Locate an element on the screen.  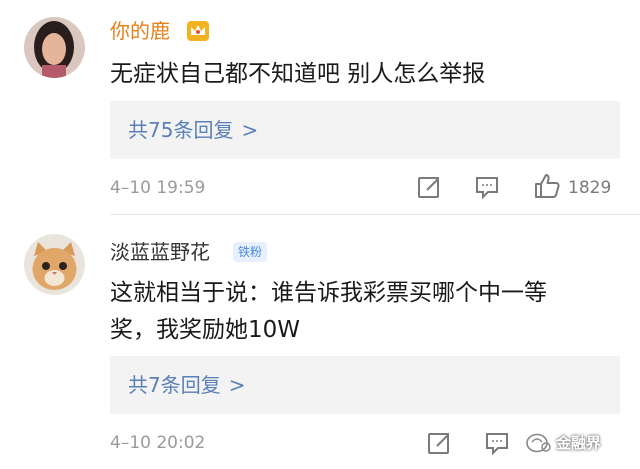
comment-text-line-2: 奖，我奖励她10W is located at coordinates (205, 330).